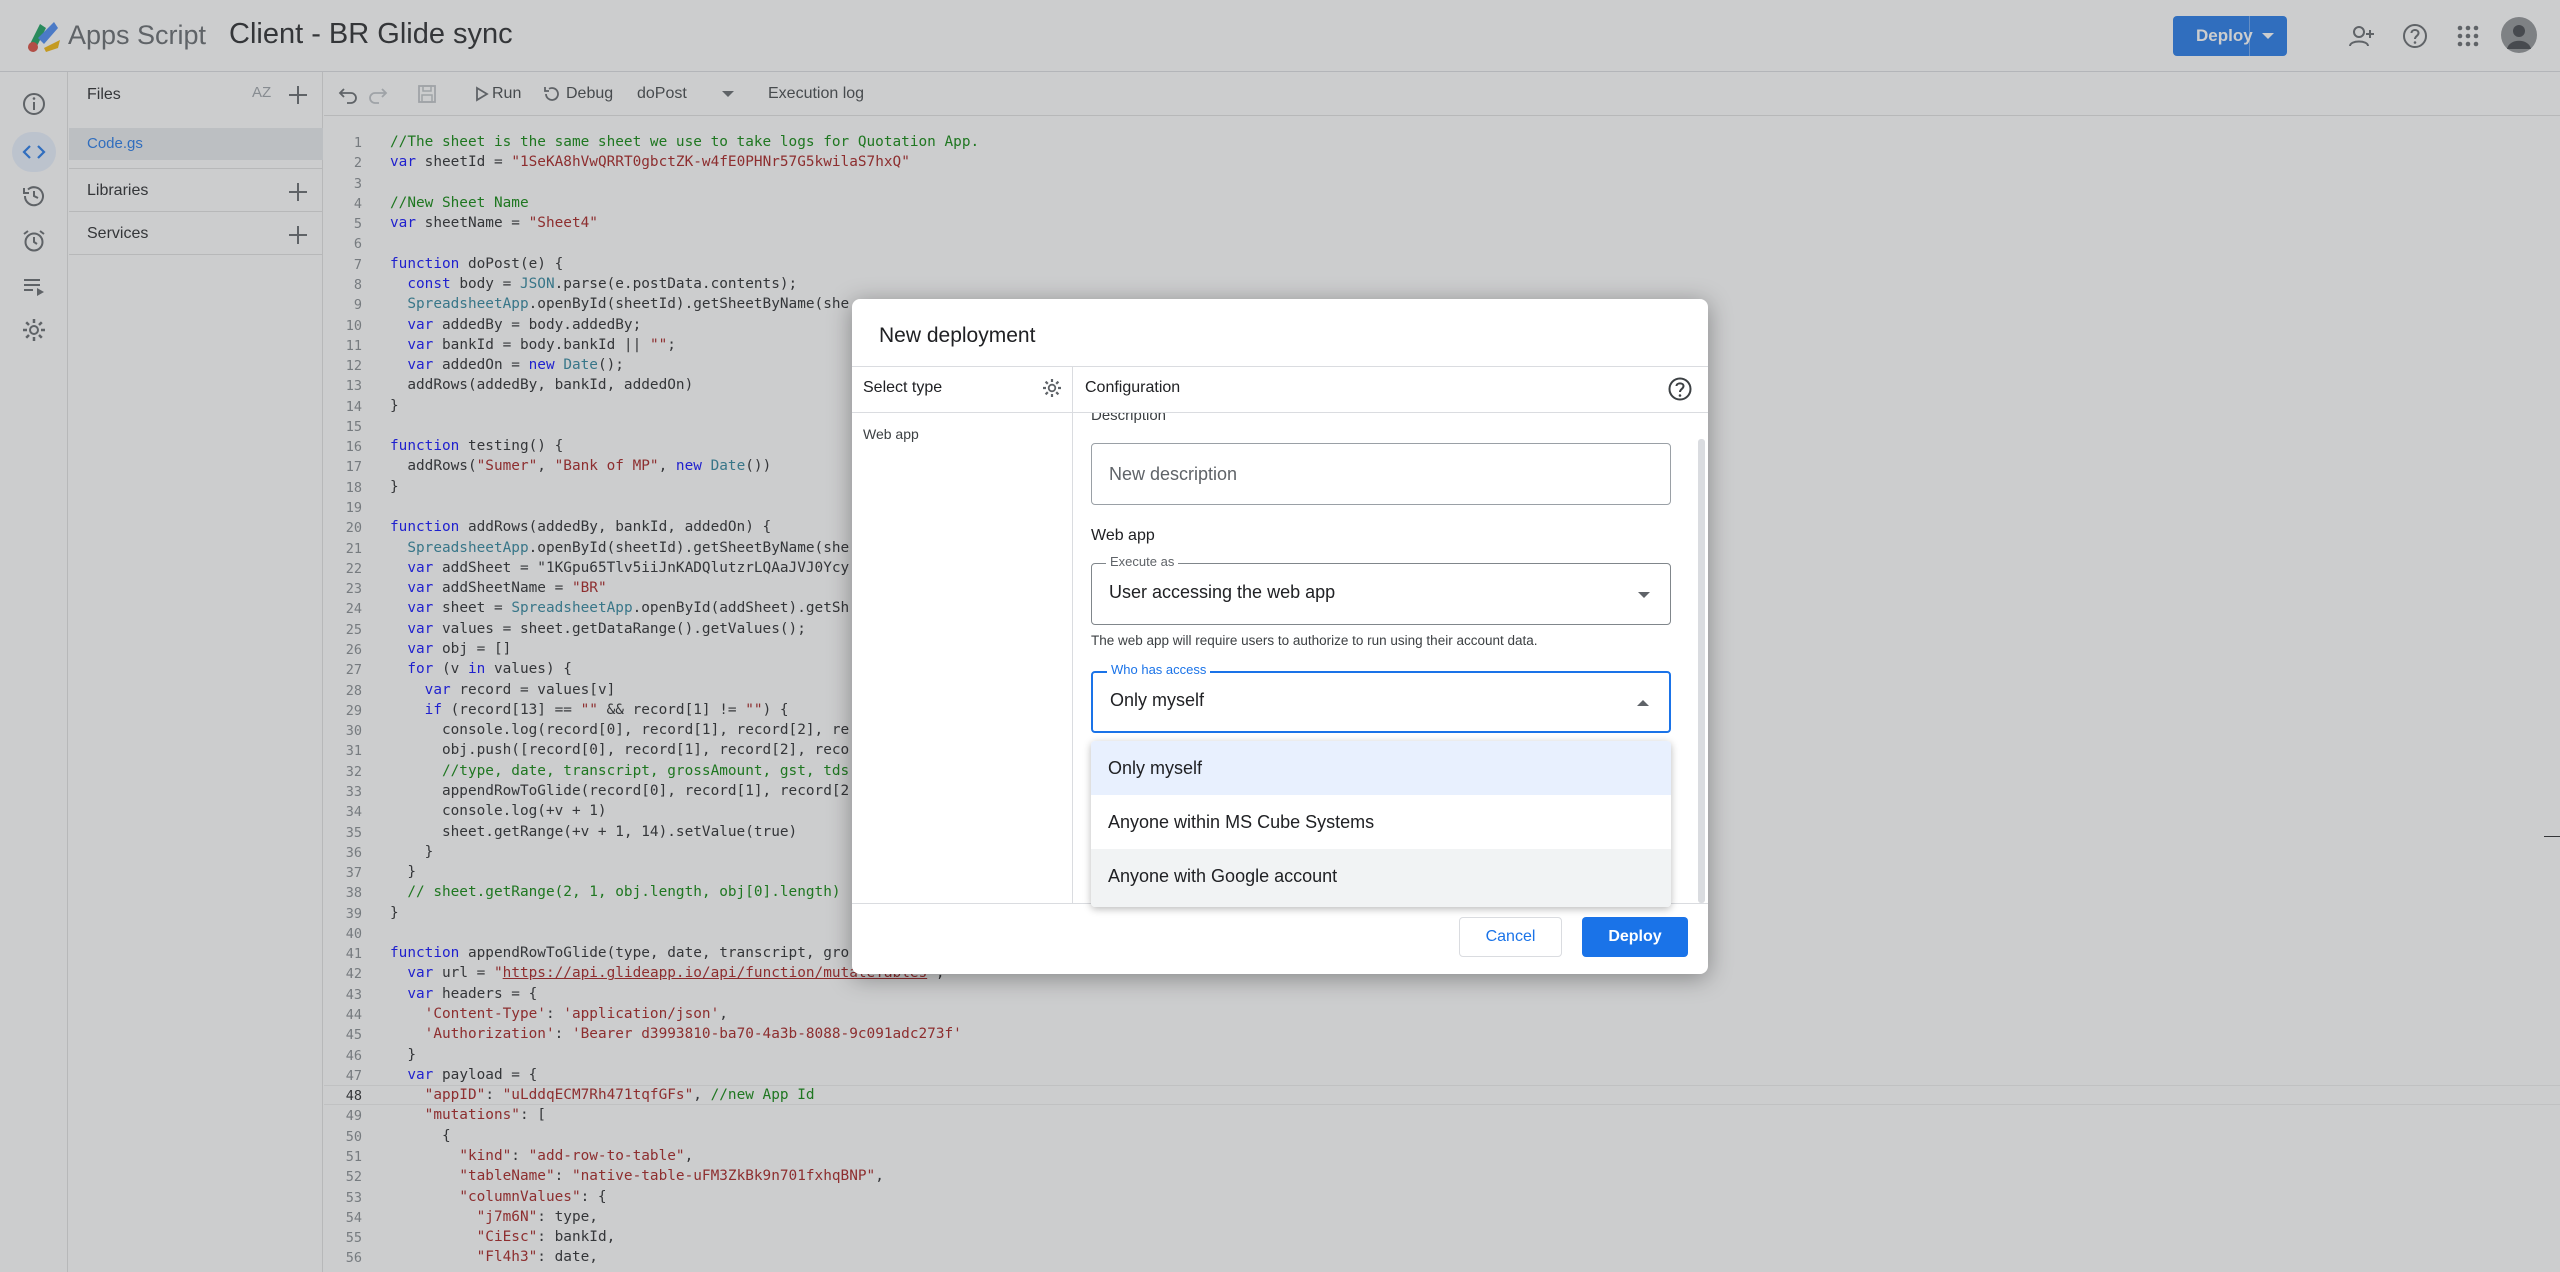 The height and width of the screenshot is (1272, 2560). I want to click on who-has-access-select: Who has access Only myself, so click(1381, 697).